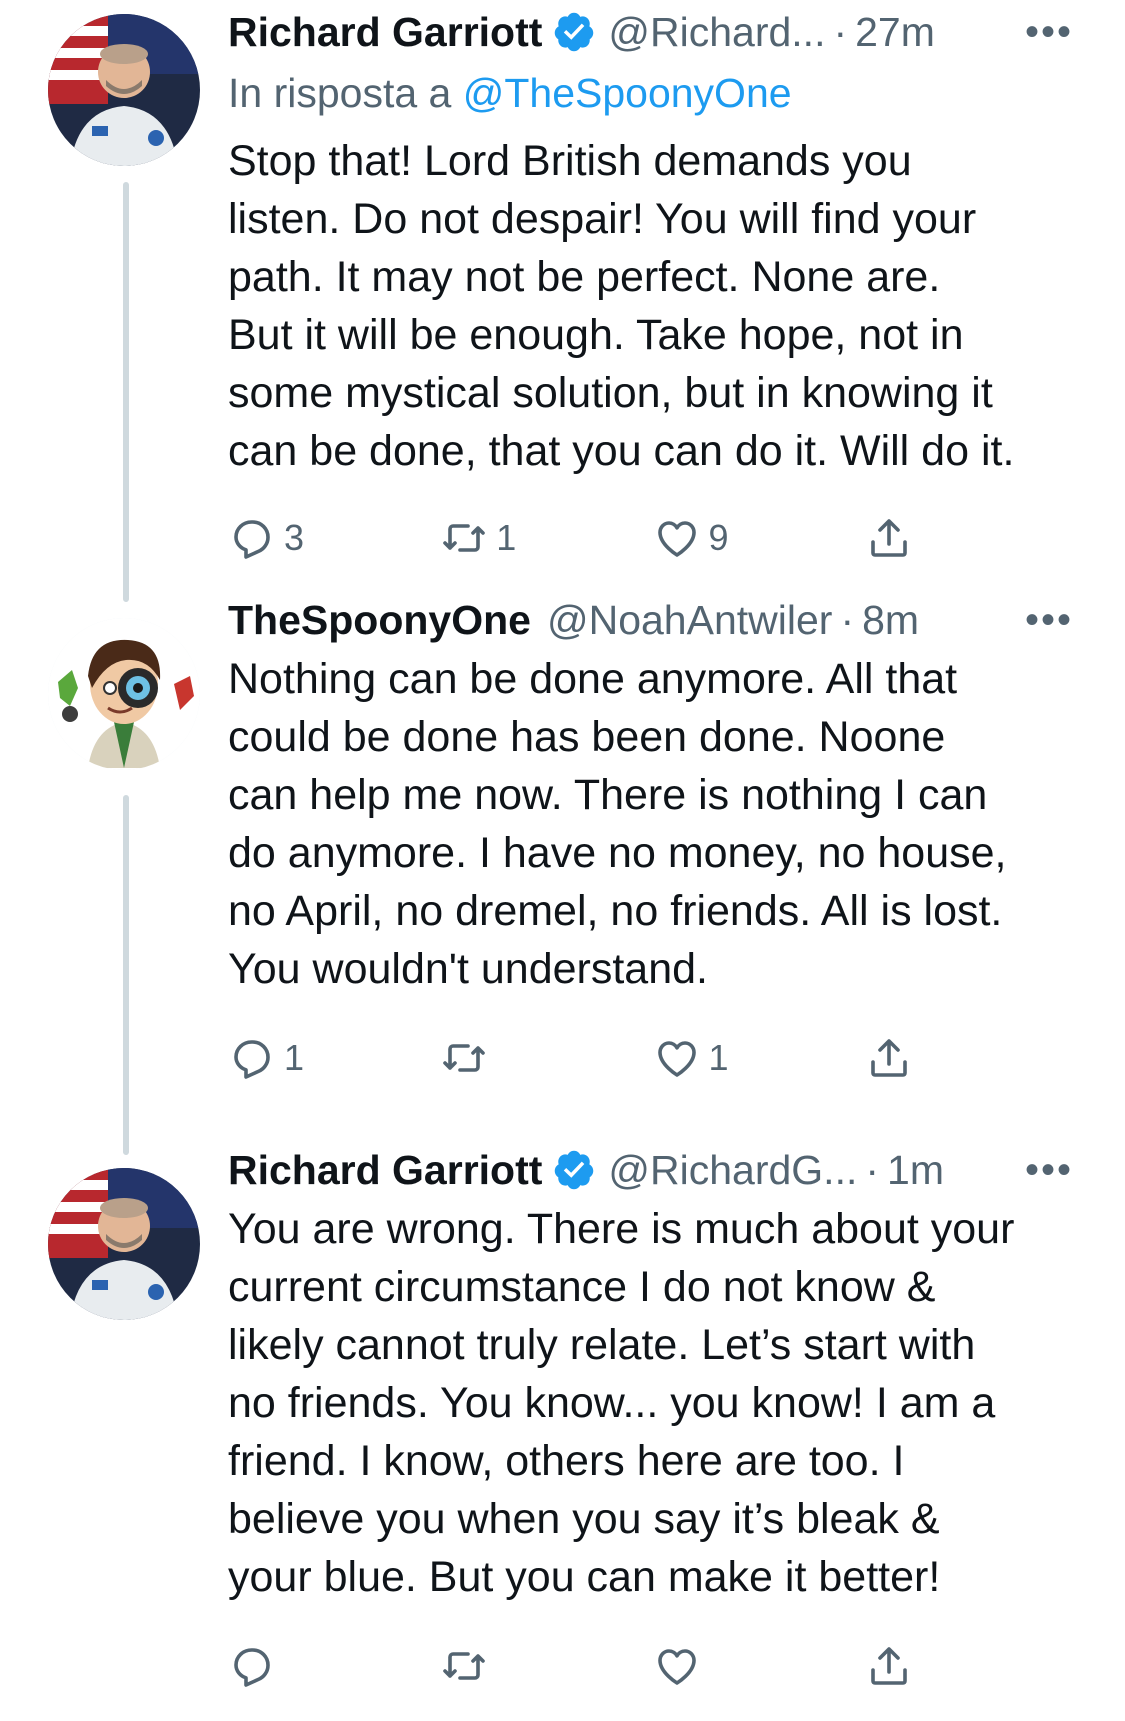  I want to click on tweet-actions: 3 1 9, so click(652, 538).